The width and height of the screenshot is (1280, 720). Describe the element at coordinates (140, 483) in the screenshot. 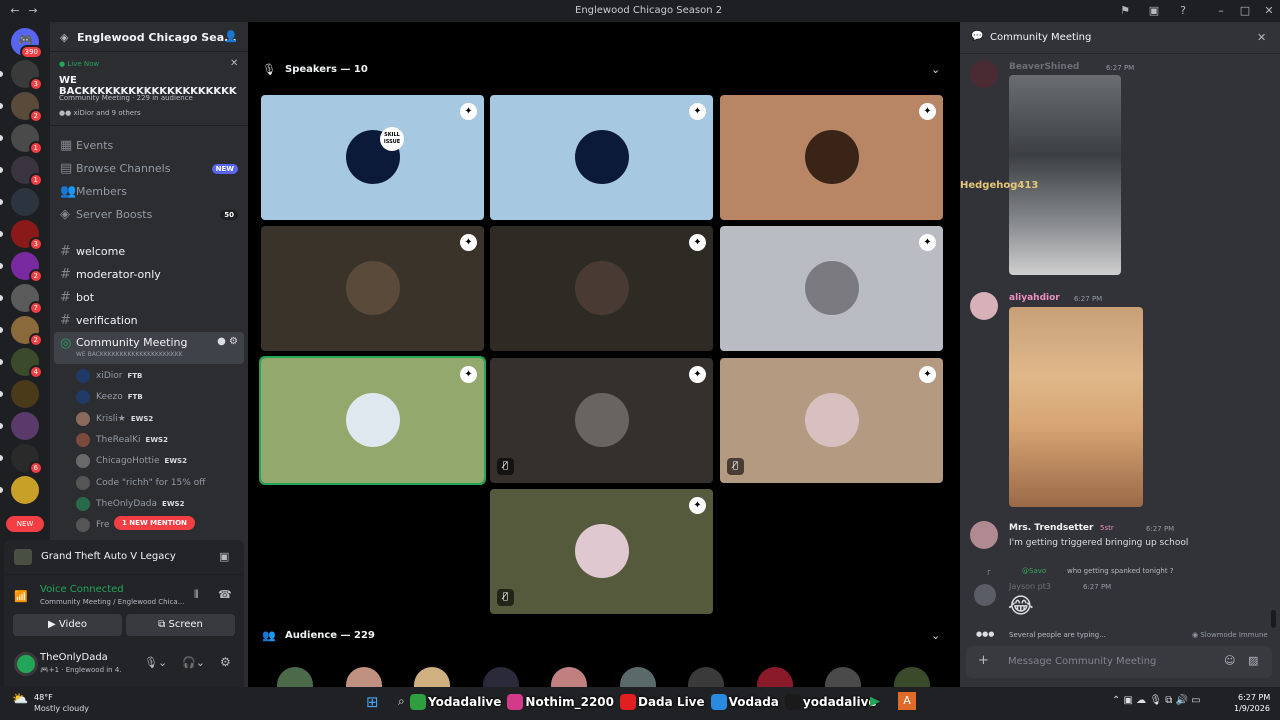

I see `voice-user: Code "richh" for 15% off` at that location.